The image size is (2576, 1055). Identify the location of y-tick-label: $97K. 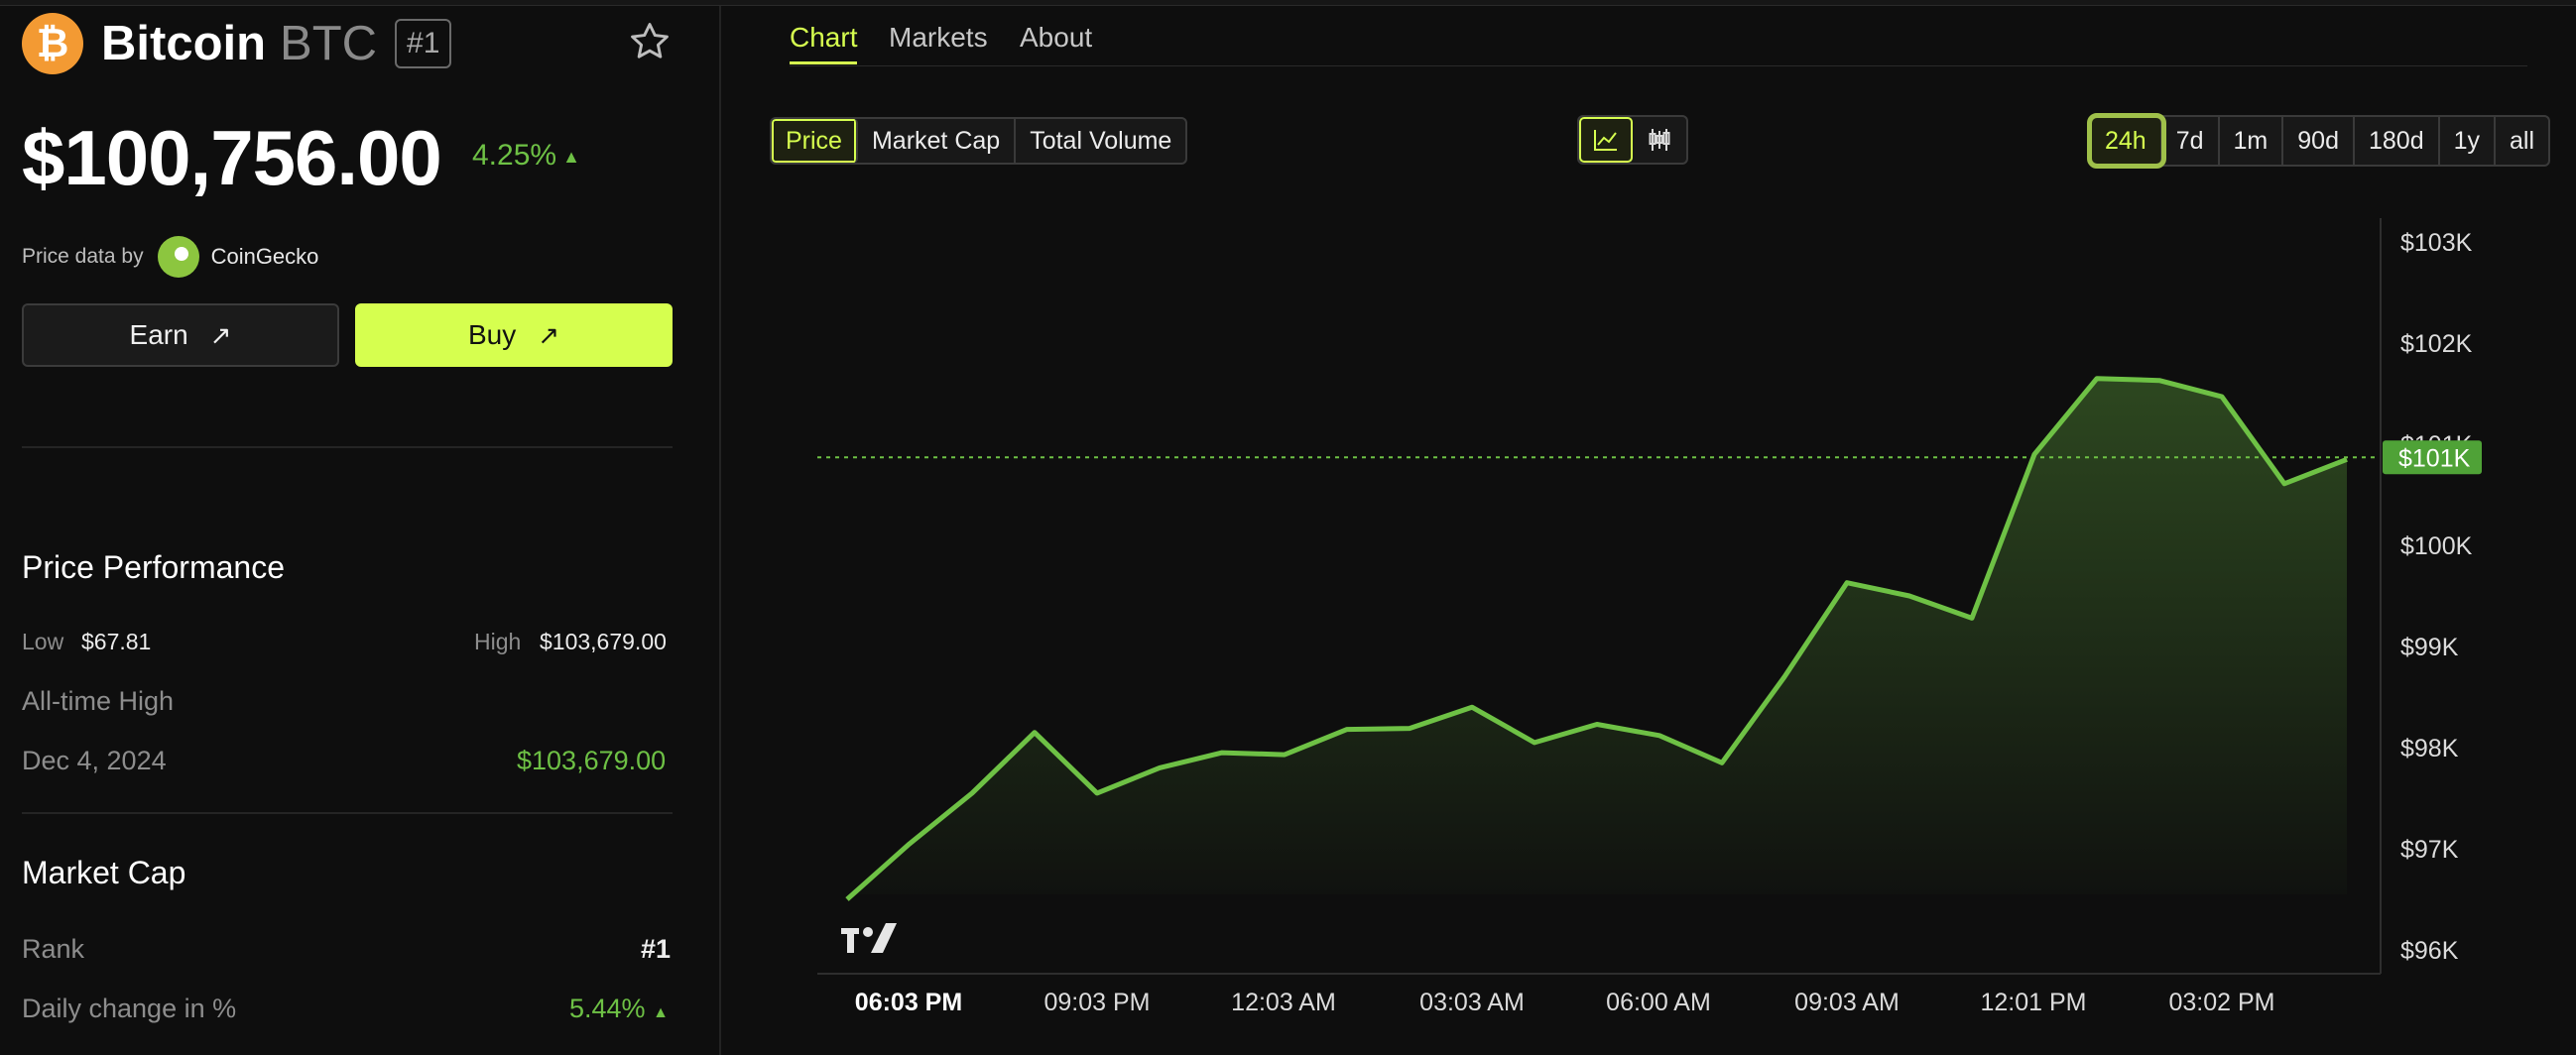
(2429, 850).